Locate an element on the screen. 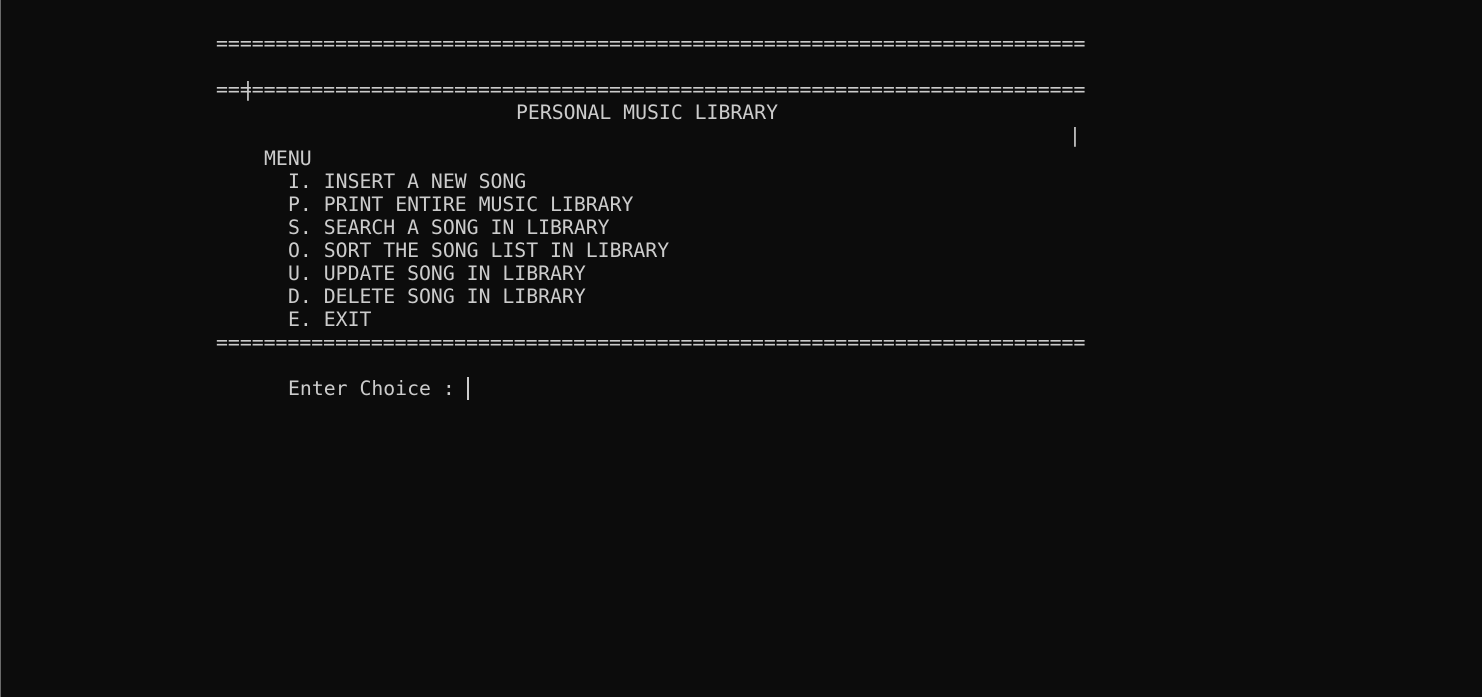 The height and width of the screenshot is (697, 1482). menu-item-key: P. is located at coordinates (300, 204).